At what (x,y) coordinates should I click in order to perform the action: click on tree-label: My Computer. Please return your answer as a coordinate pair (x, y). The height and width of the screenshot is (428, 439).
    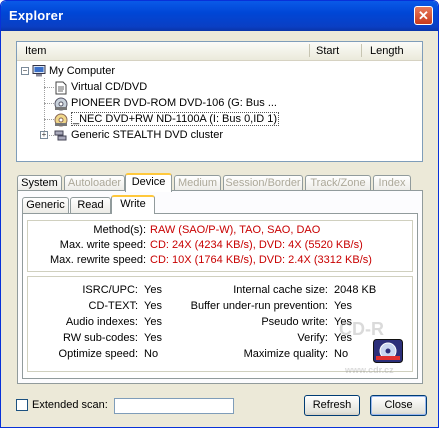
    Looking at the image, I should click on (82, 71).